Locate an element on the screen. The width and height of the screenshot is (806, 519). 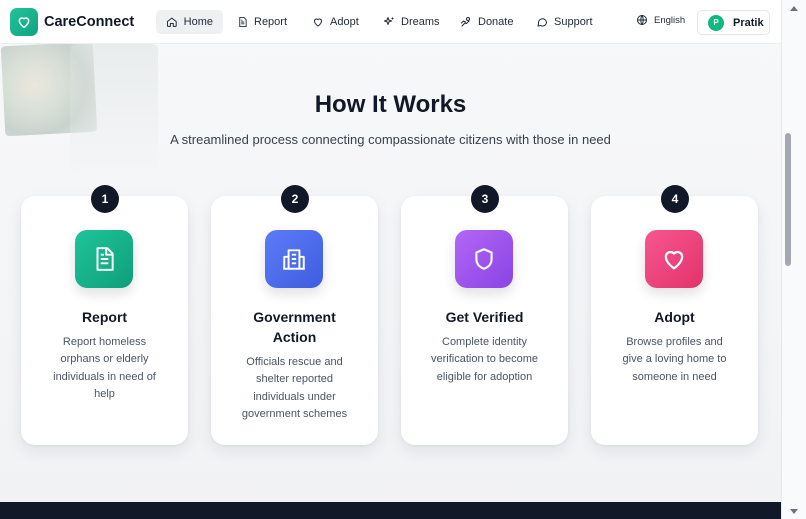
nav-item-dreams: Dreams is located at coordinates (411, 22).